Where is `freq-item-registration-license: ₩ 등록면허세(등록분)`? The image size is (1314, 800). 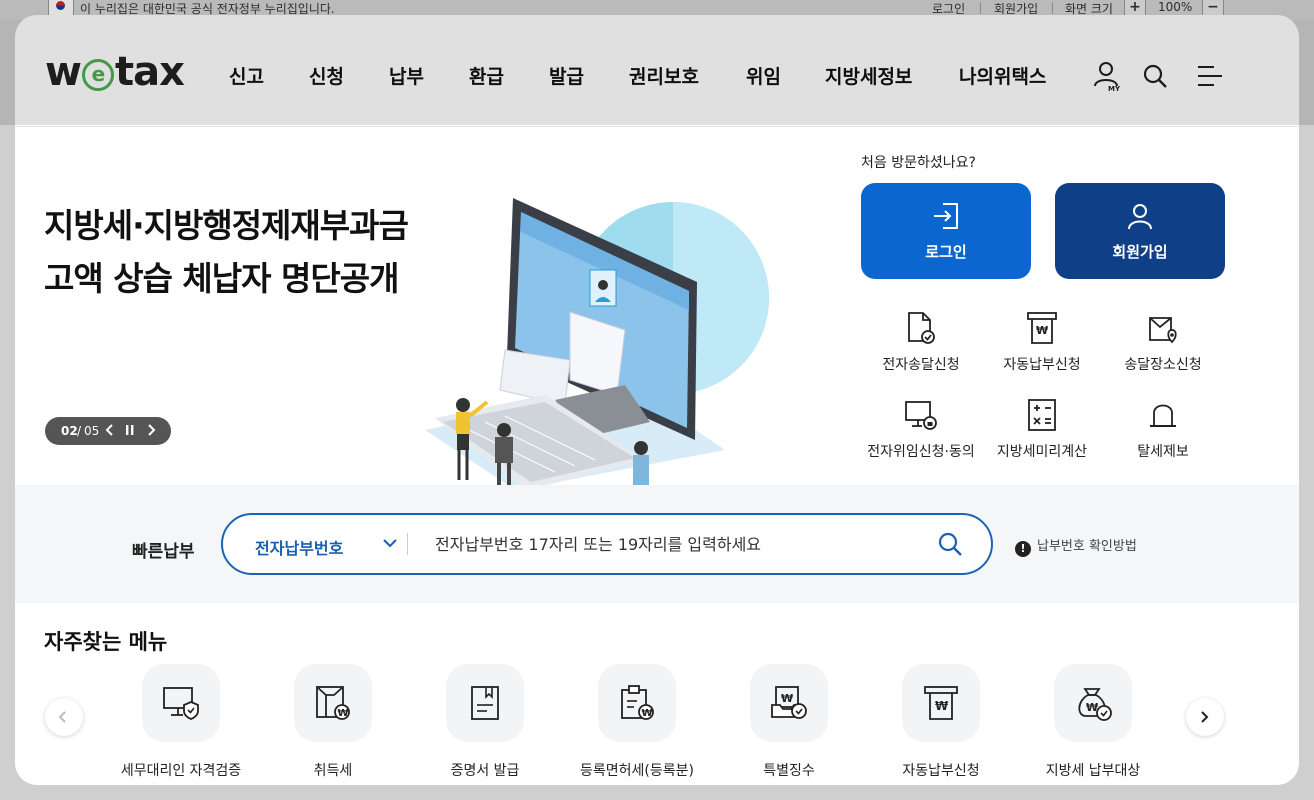 freq-item-registration-license: ₩ 등록면허세(등록분) is located at coordinates (637, 722).